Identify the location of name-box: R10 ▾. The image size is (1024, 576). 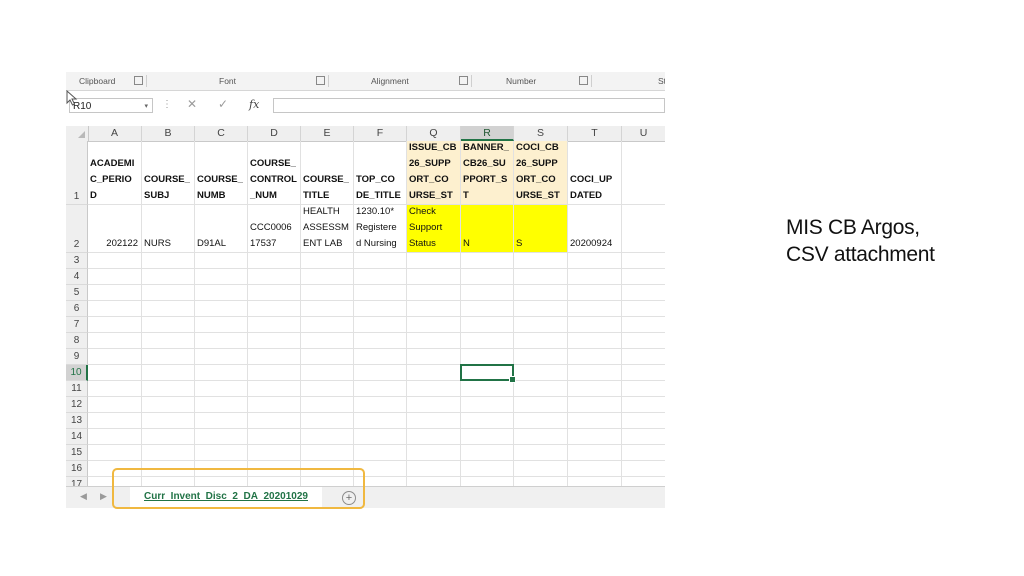
(111, 105).